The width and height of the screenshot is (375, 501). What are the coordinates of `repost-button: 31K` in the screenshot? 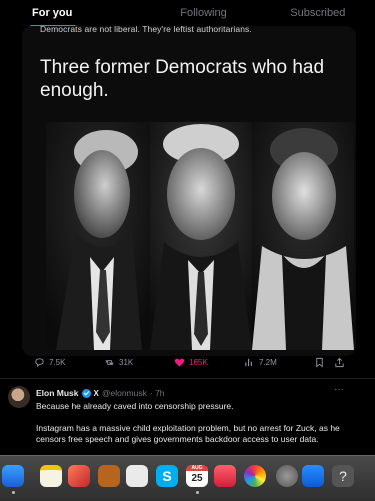 It's located at (118, 362).